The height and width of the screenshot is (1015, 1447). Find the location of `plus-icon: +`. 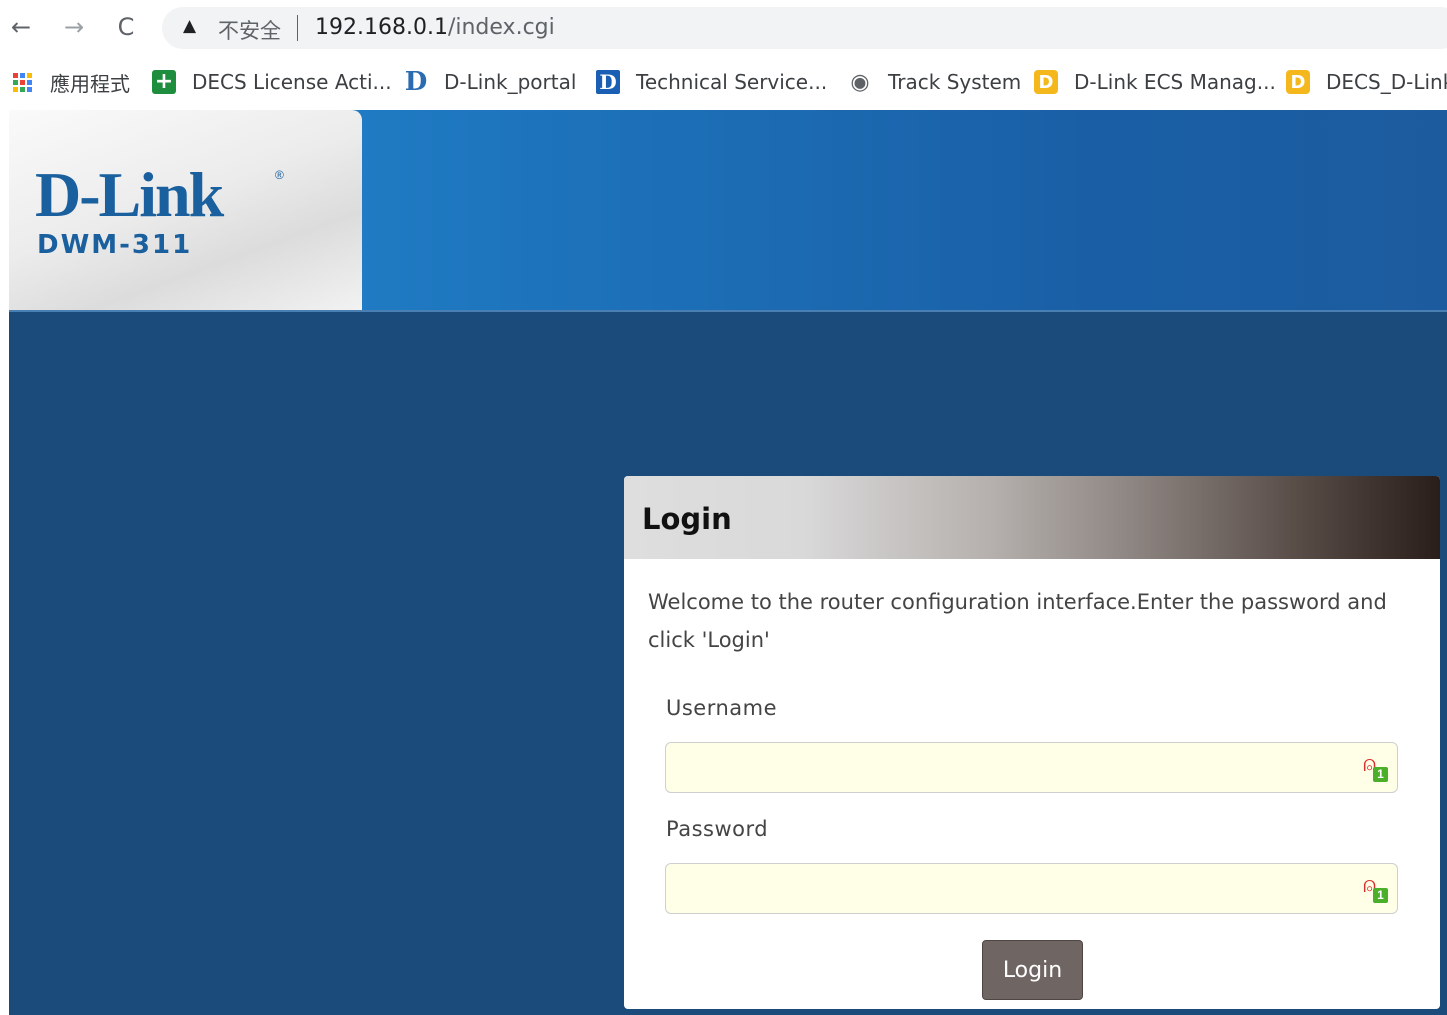

plus-icon: + is located at coordinates (164, 82).